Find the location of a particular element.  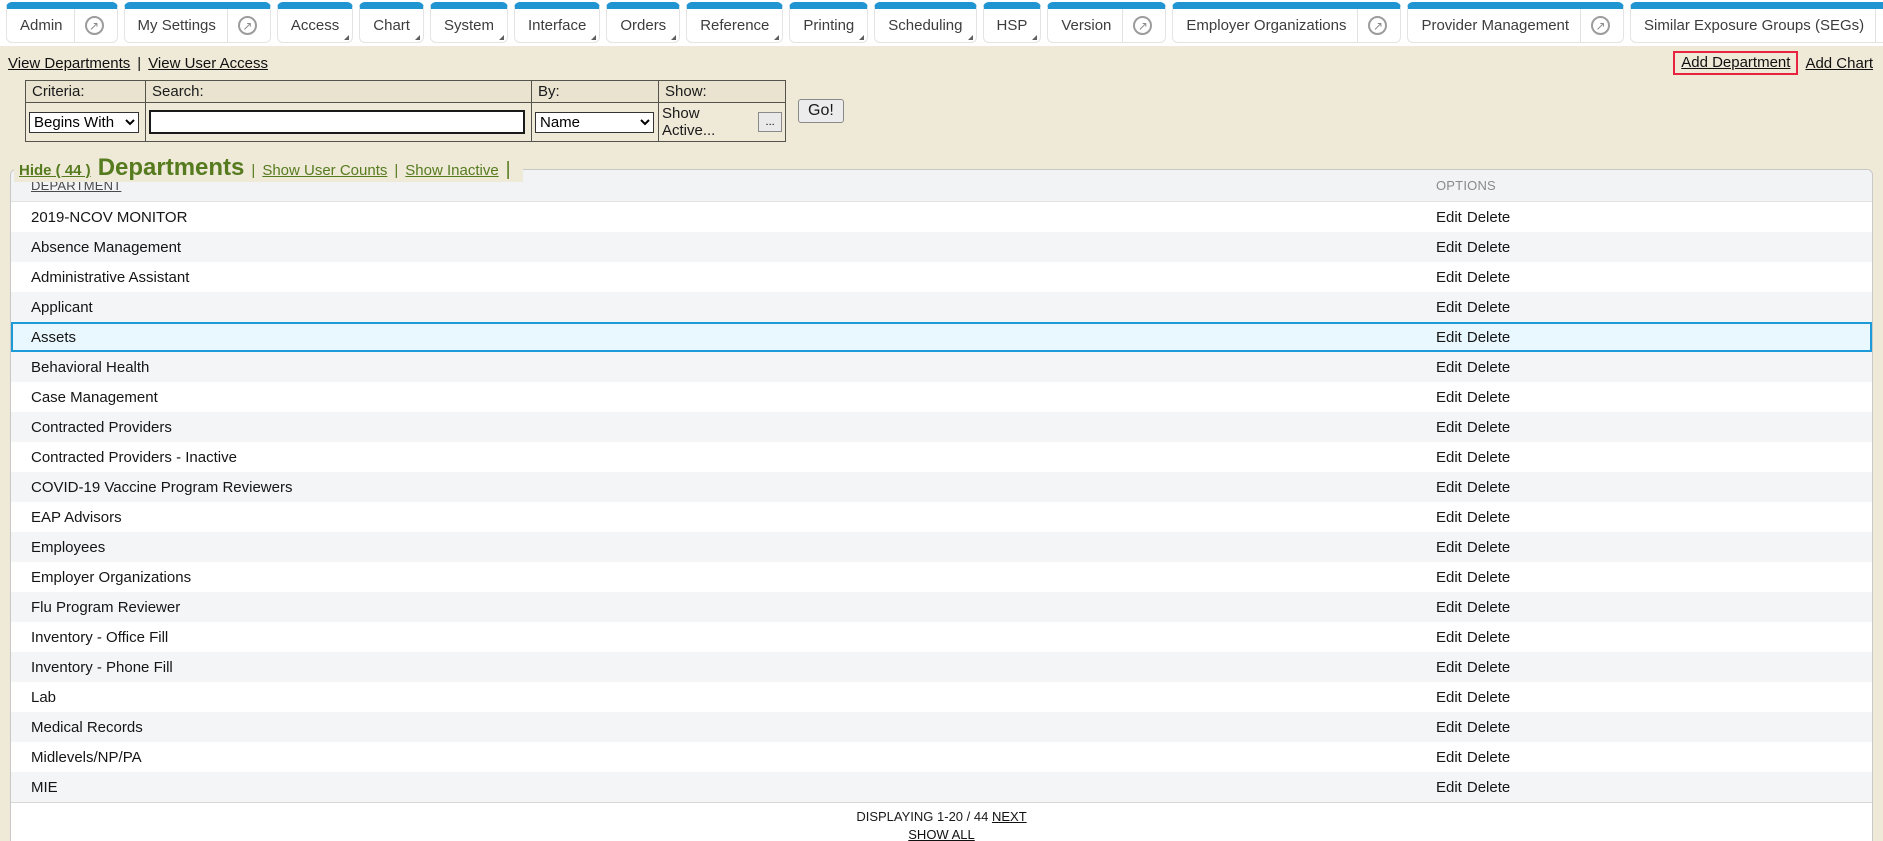

table-row: Applicant Edit Delete is located at coordinates (941, 307).